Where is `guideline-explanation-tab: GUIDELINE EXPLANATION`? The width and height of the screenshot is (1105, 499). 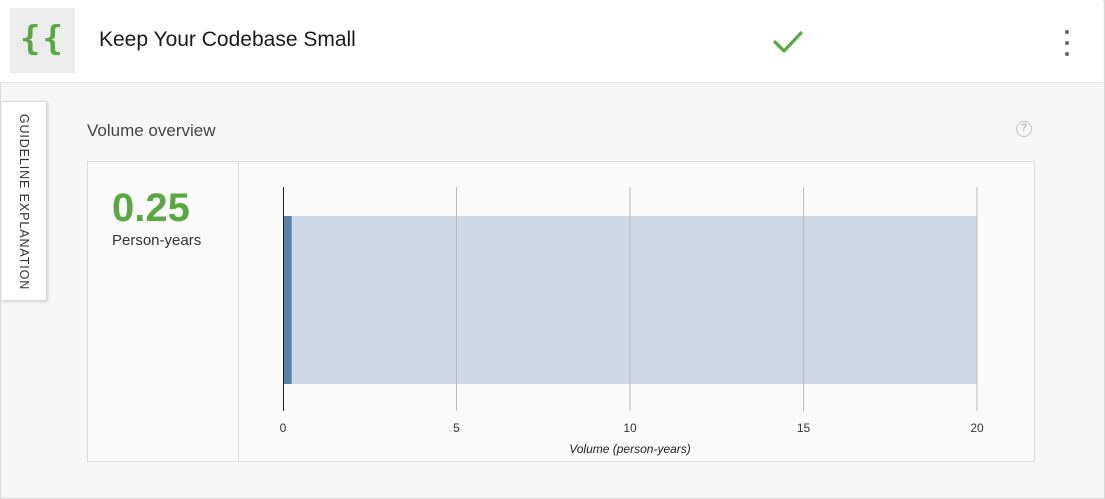 guideline-explanation-tab: GUIDELINE EXPLANATION is located at coordinates (24, 201).